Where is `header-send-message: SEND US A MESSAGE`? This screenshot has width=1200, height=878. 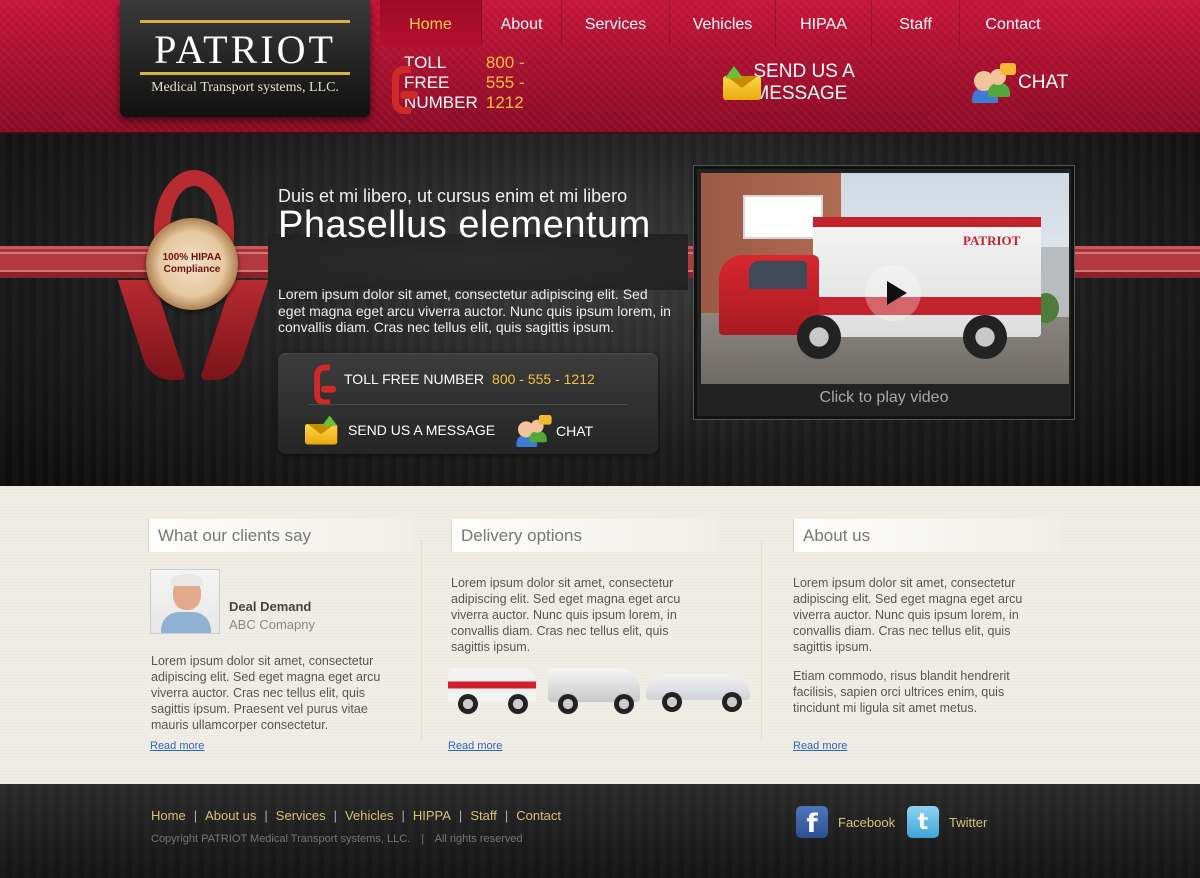
header-send-message: SEND US A MESSAGE is located at coordinates (794, 83).